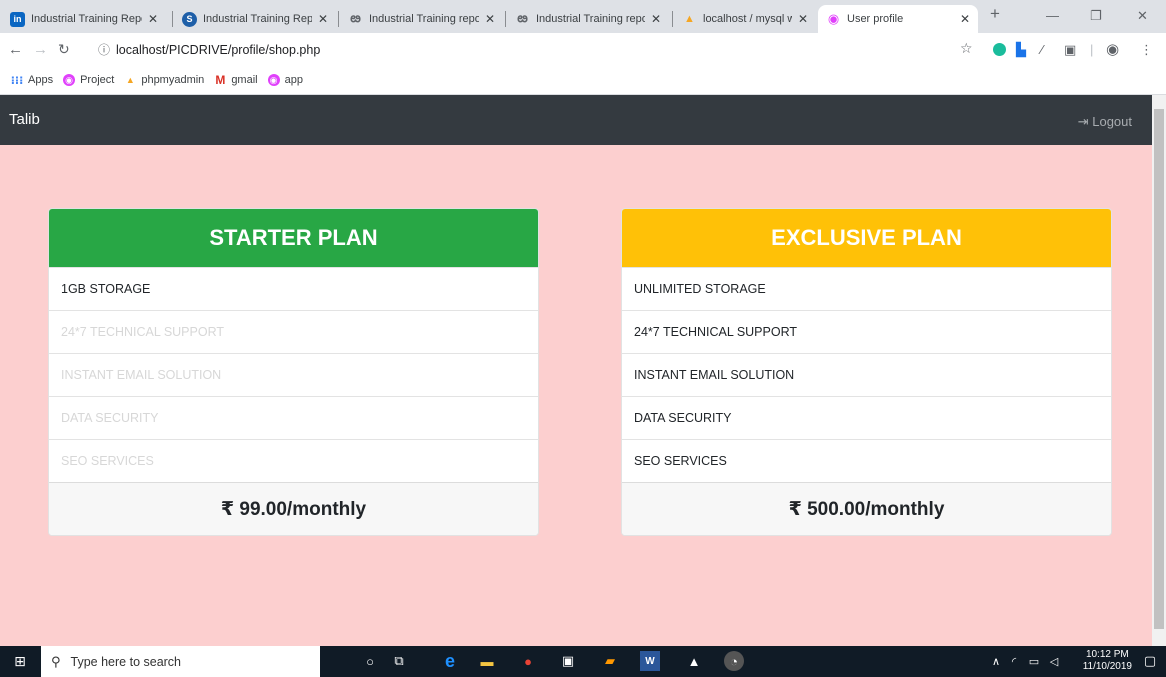 The image size is (1166, 677). I want to click on tray-chevron-icon: ∧, so click(996, 661).